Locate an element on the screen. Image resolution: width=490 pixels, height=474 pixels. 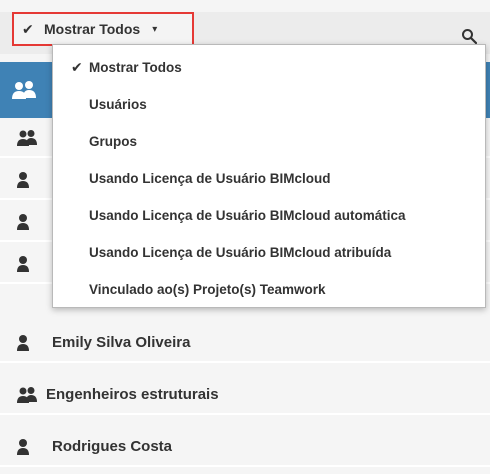
search-icon is located at coordinates (469, 36).